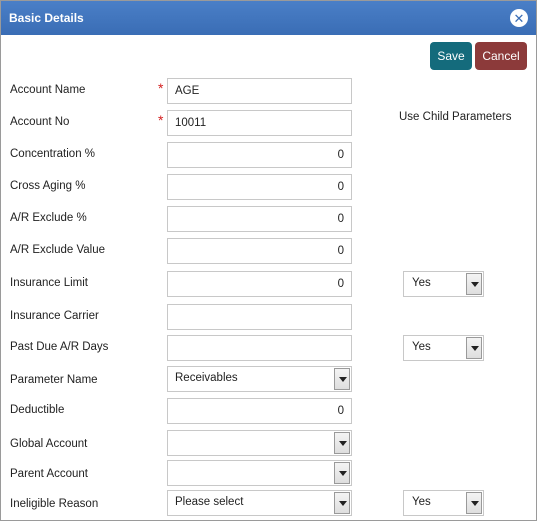  Describe the element at coordinates (259, 503) in the screenshot. I see `ineligible-reason-select: Please select` at that location.